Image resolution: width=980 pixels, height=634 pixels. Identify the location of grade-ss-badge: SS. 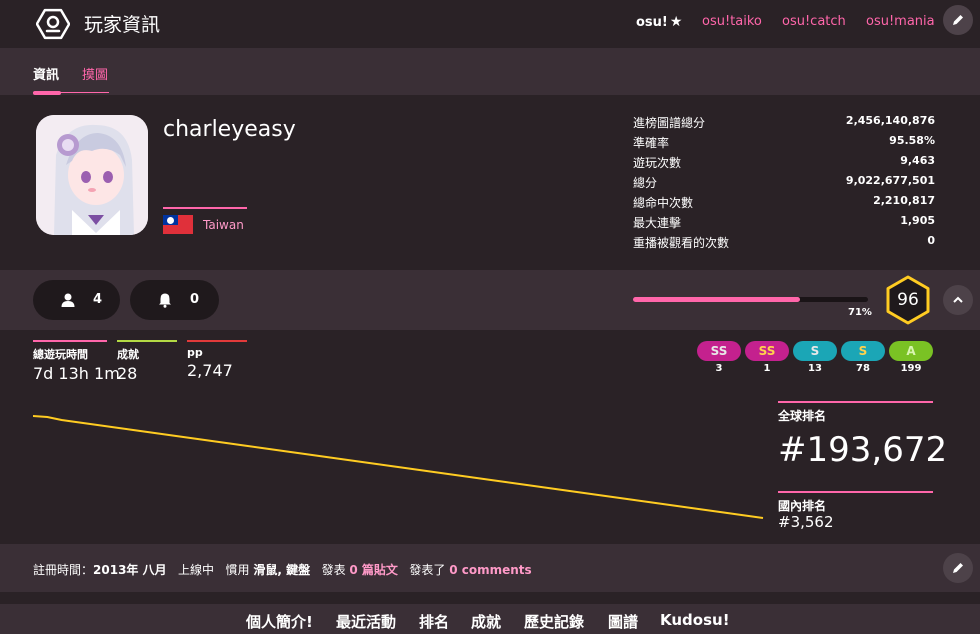
(767, 351).